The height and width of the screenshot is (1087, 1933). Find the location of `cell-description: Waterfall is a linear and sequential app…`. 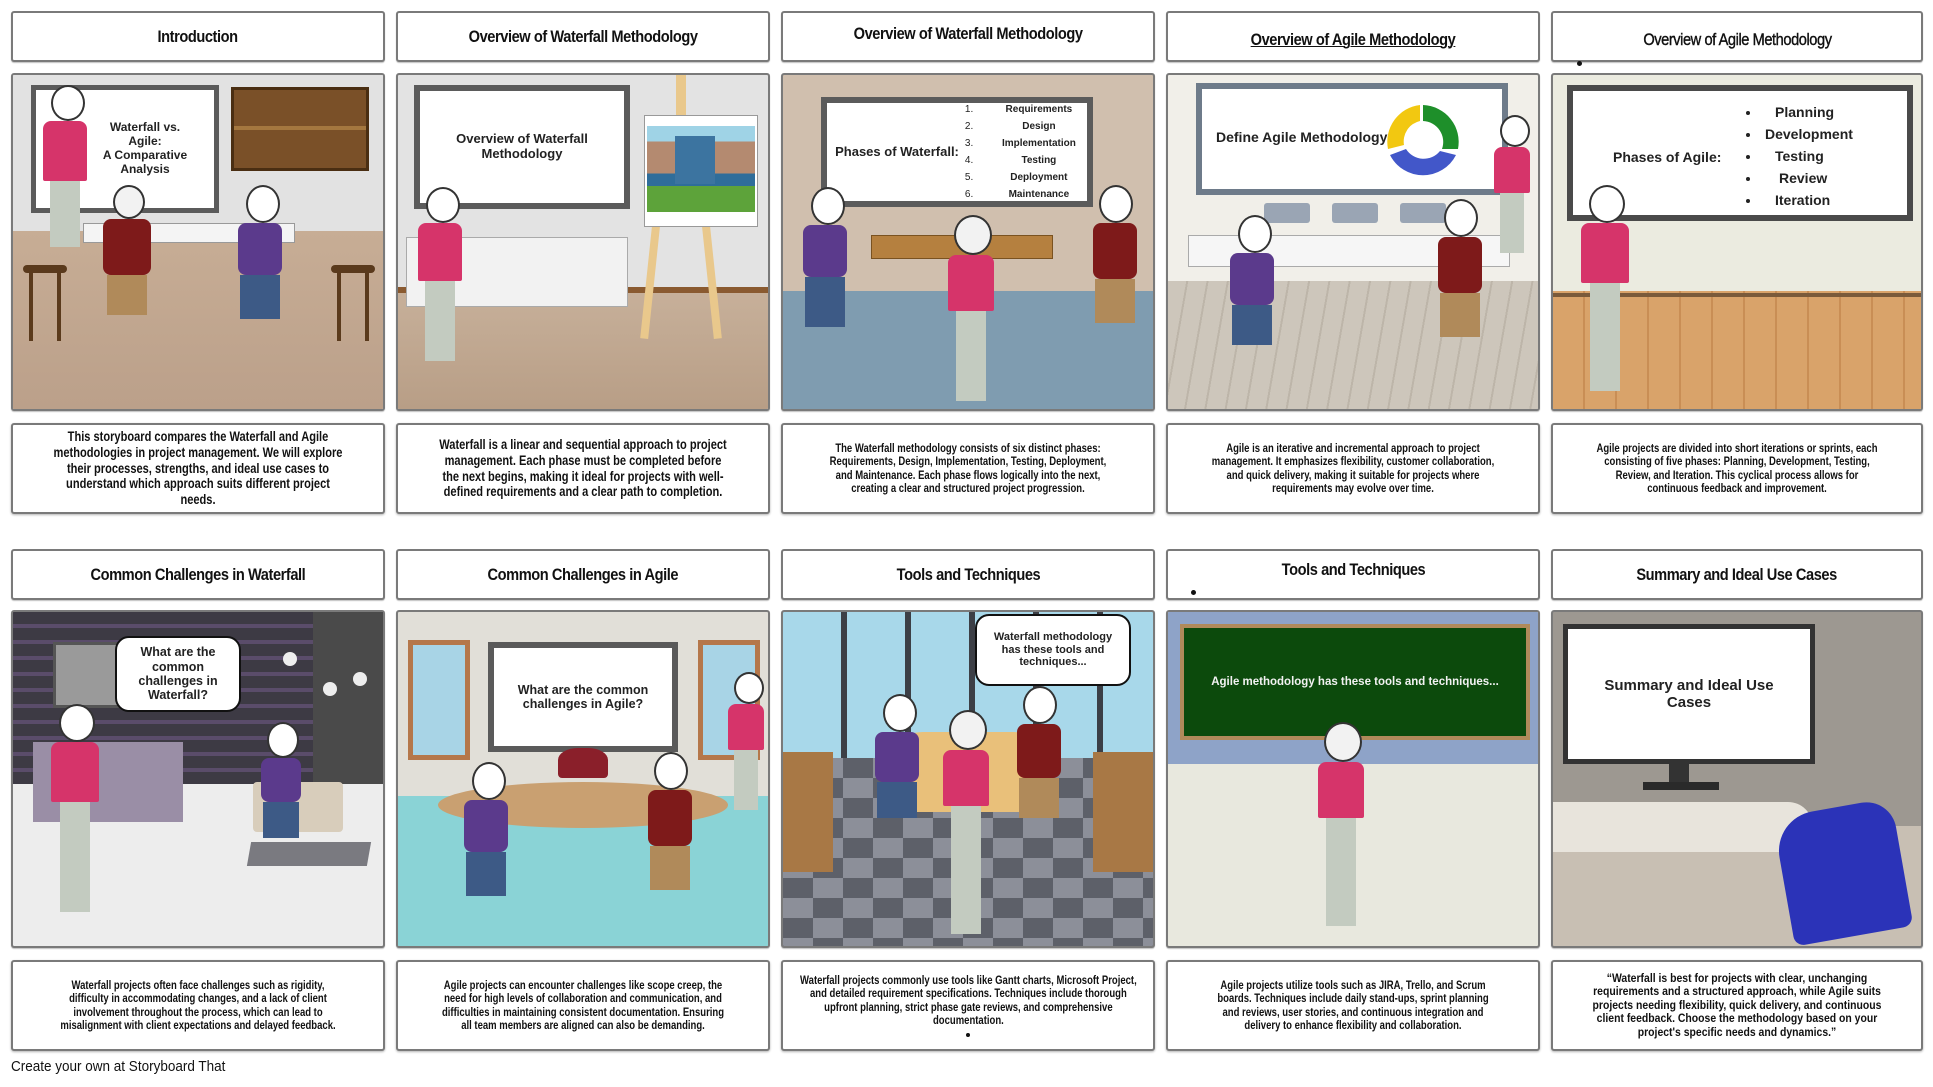

cell-description: Waterfall is a linear and sequential app… is located at coordinates (583, 468).